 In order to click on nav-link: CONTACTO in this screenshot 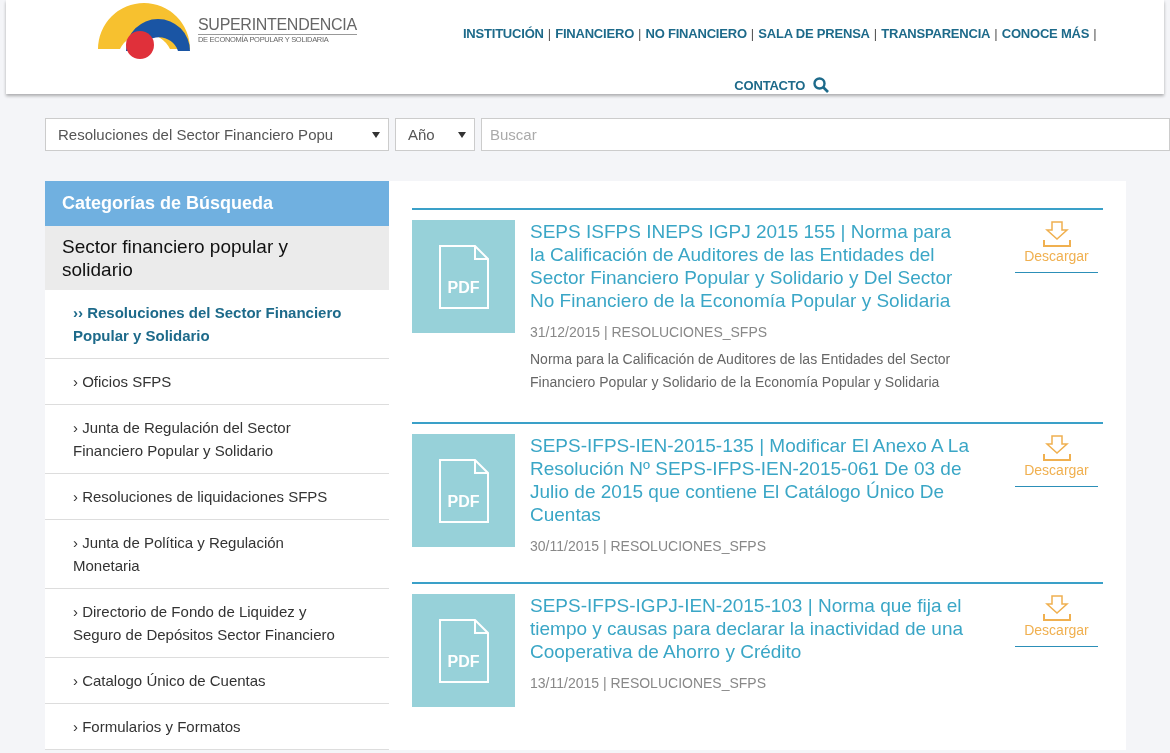, I will do `click(770, 85)`.